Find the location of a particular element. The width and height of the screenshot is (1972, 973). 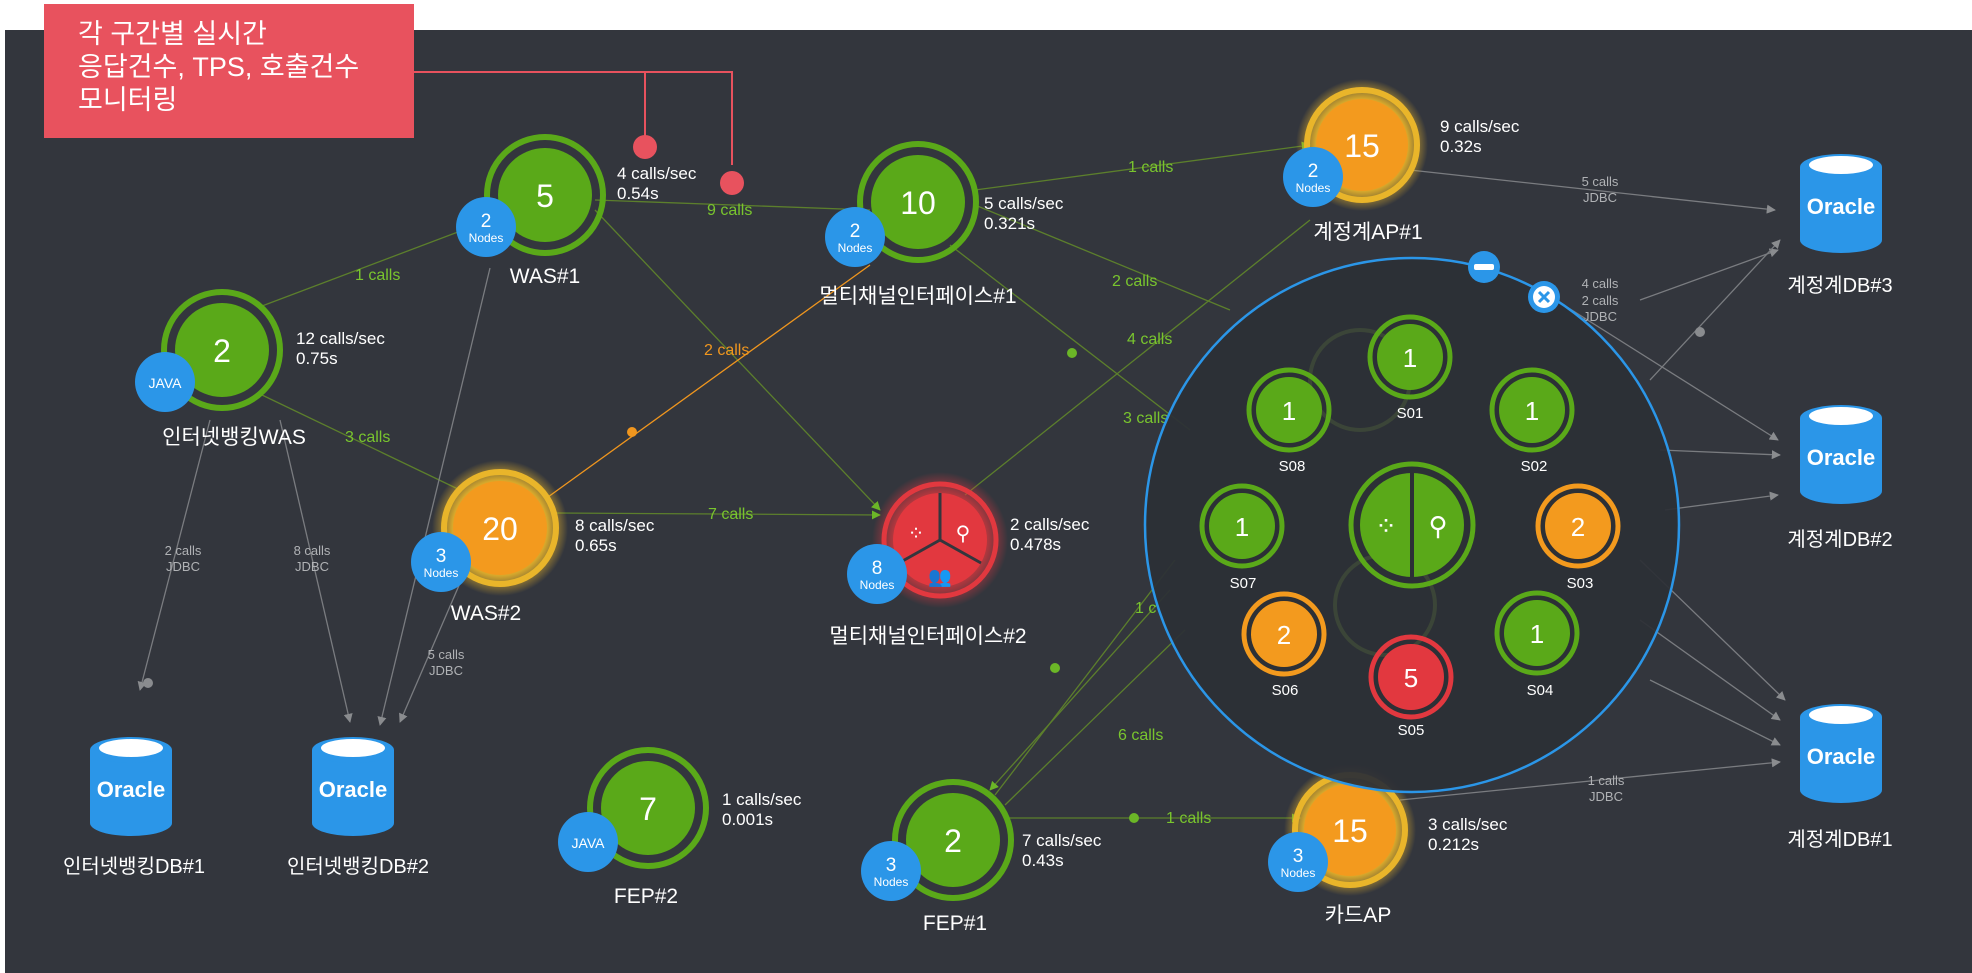

svg-text: 8 is located at coordinates (877, 568).